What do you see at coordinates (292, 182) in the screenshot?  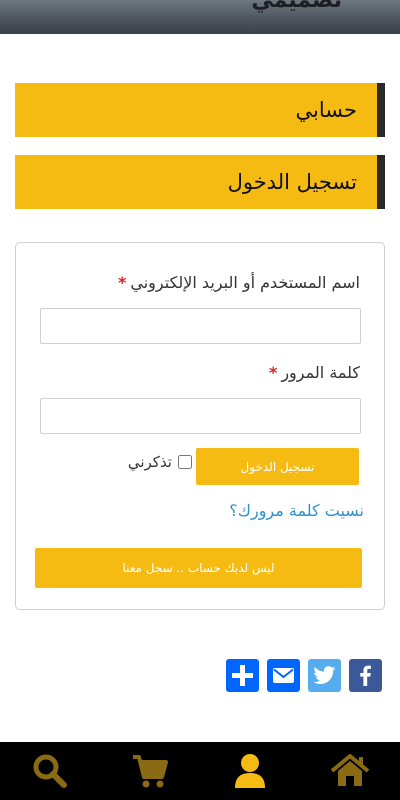 I see `login-title: تسجيل الدخول` at bounding box center [292, 182].